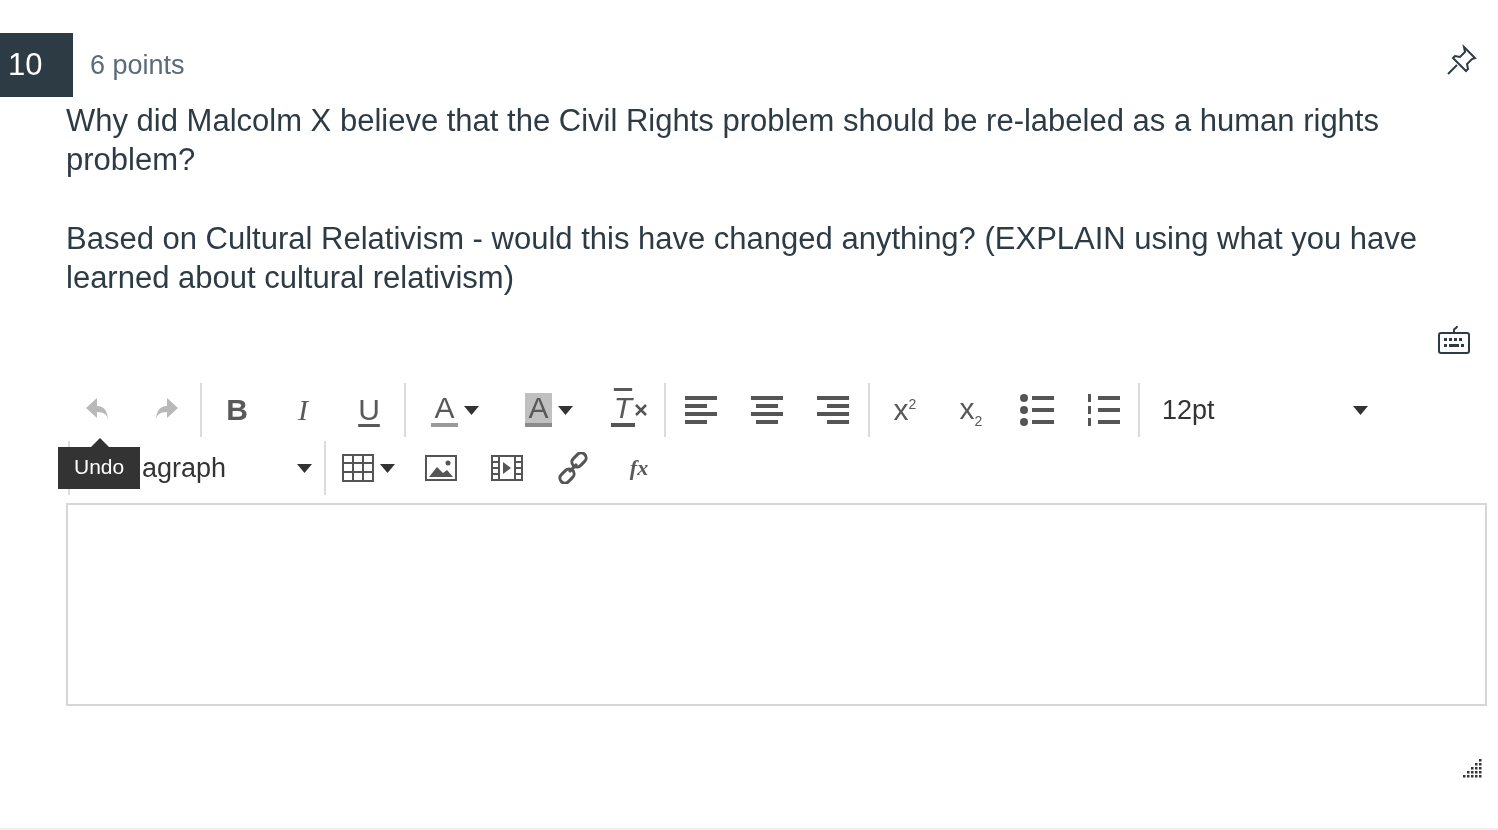 Image resolution: width=1498 pixels, height=830 pixels. What do you see at coordinates (701, 410) in the screenshot?
I see `align-left-icon` at bounding box center [701, 410].